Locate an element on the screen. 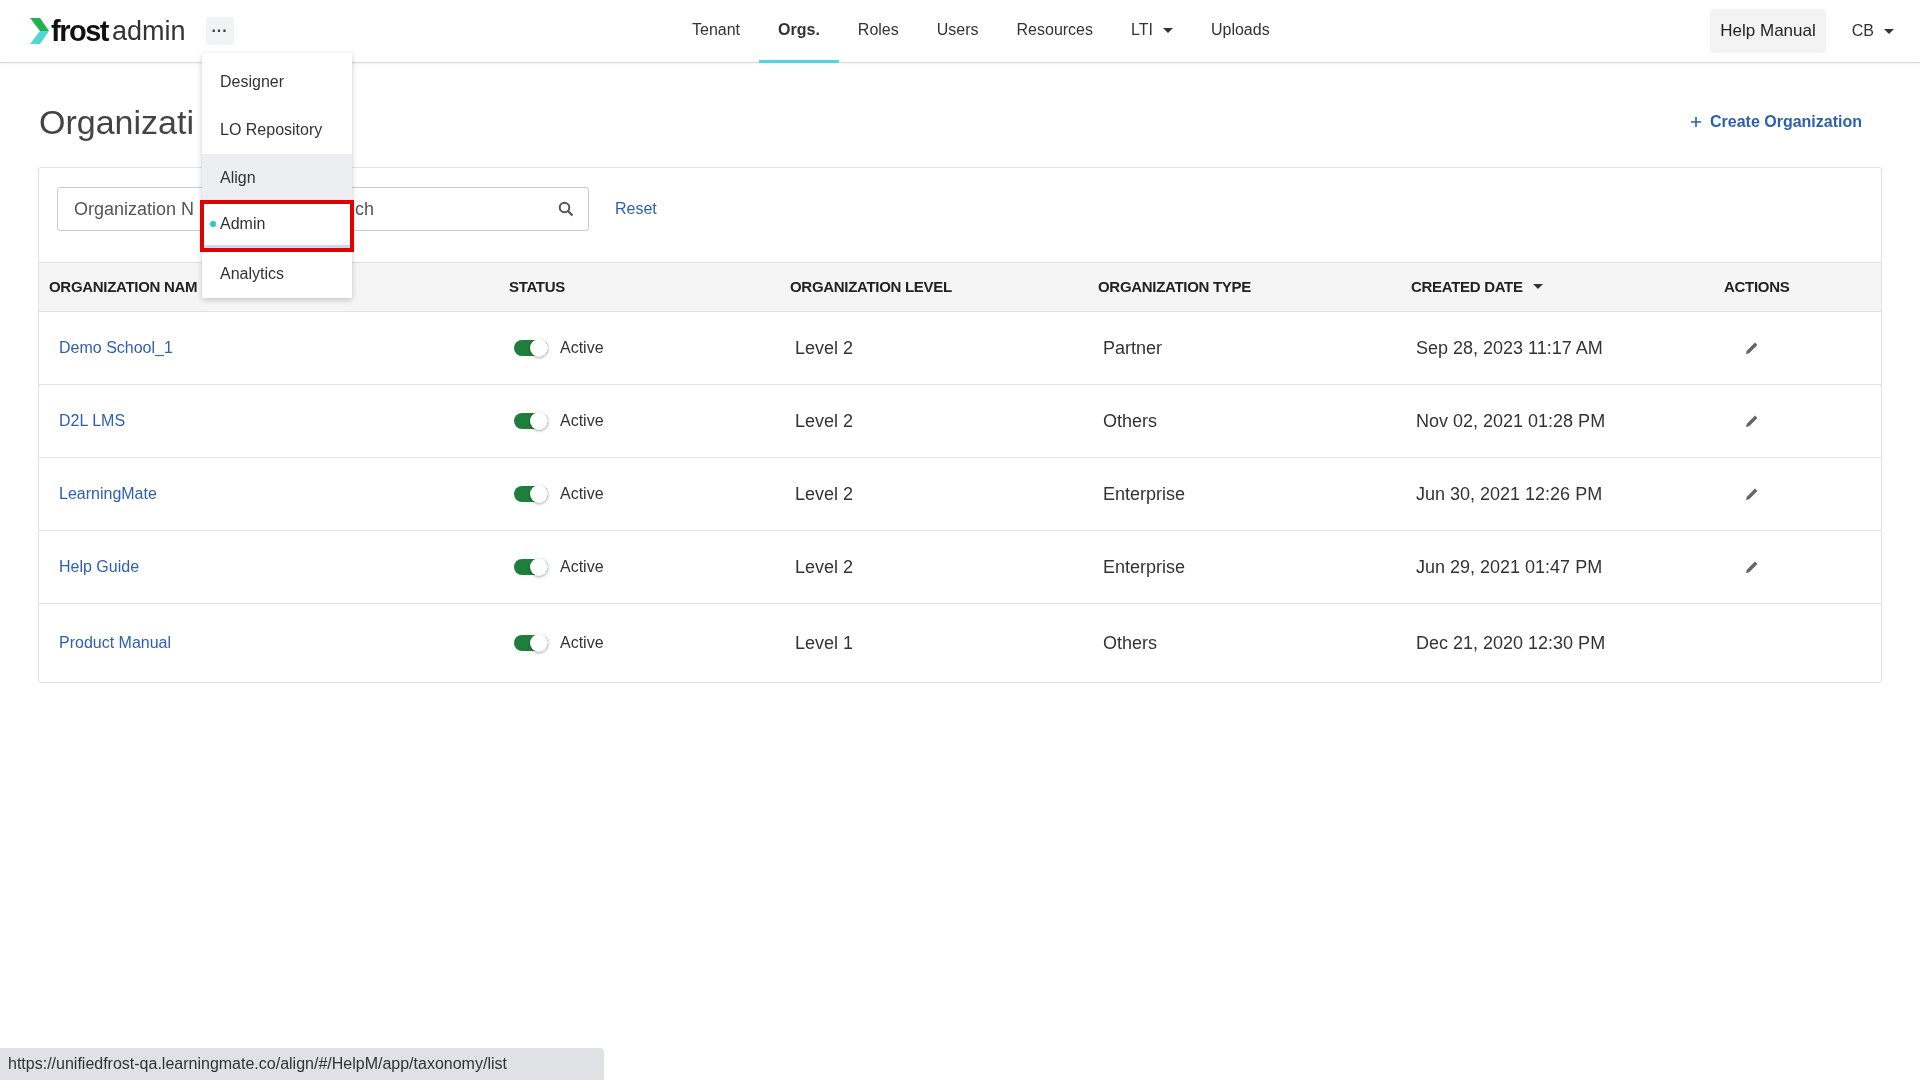  apps-menu-button: ··· is located at coordinates (219, 31).